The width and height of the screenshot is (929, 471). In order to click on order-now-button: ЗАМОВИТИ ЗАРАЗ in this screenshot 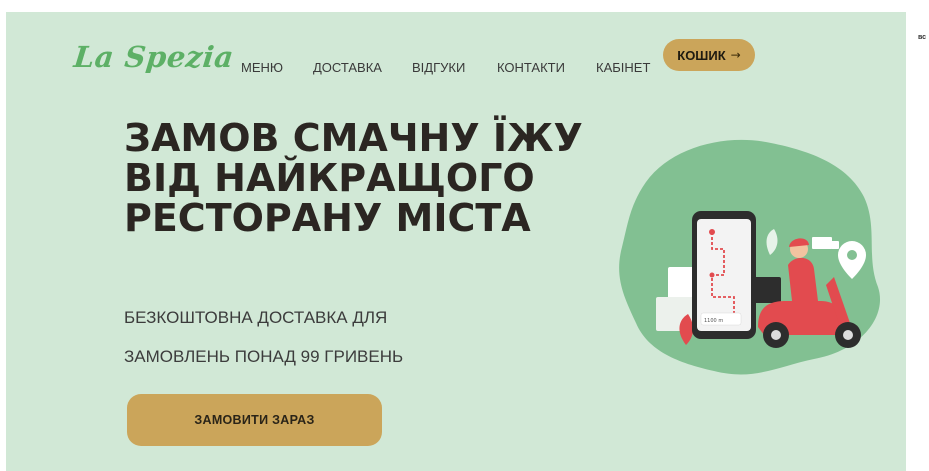, I will do `click(254, 420)`.